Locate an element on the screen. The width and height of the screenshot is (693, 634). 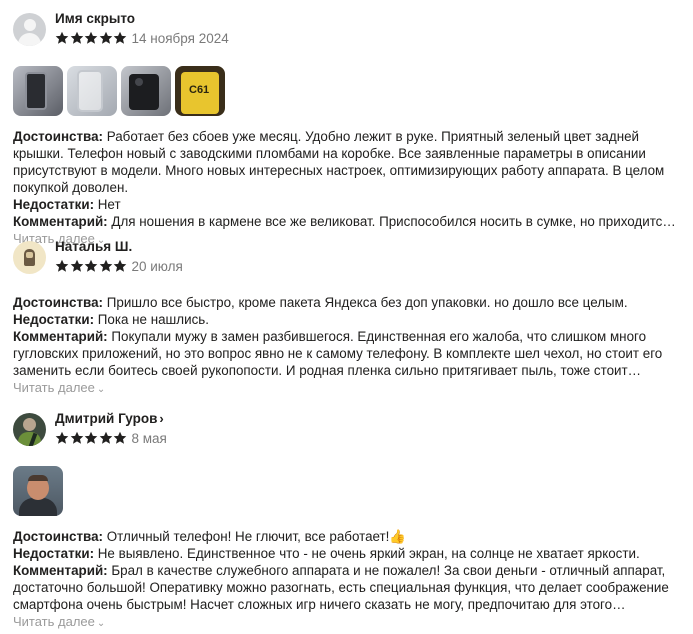
review-header: Имя скрыто 14 ноября 2024 is located at coordinates (348, 30).